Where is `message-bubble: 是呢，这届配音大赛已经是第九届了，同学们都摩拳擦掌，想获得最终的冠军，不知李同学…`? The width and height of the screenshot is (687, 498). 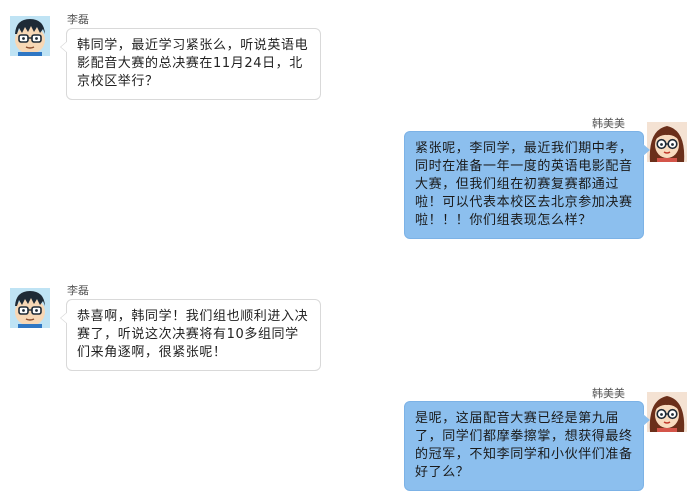
message-bubble: 是呢，这届配音大赛已经是第九届了，同学们都摩拳擦掌，想获得最终的冠军，不知李同学… is located at coordinates (527, 446).